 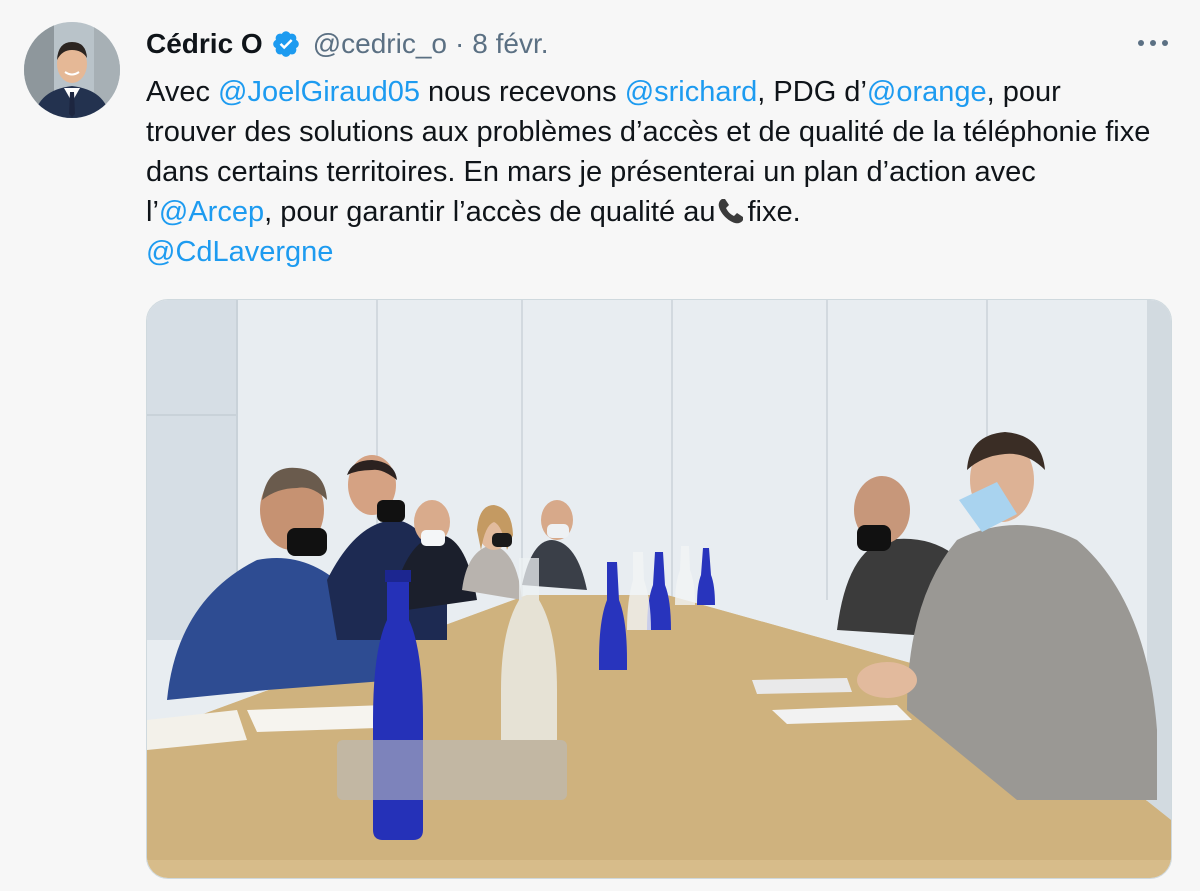 What do you see at coordinates (380, 44) in the screenshot?
I see `author-handle: @cedric_o` at bounding box center [380, 44].